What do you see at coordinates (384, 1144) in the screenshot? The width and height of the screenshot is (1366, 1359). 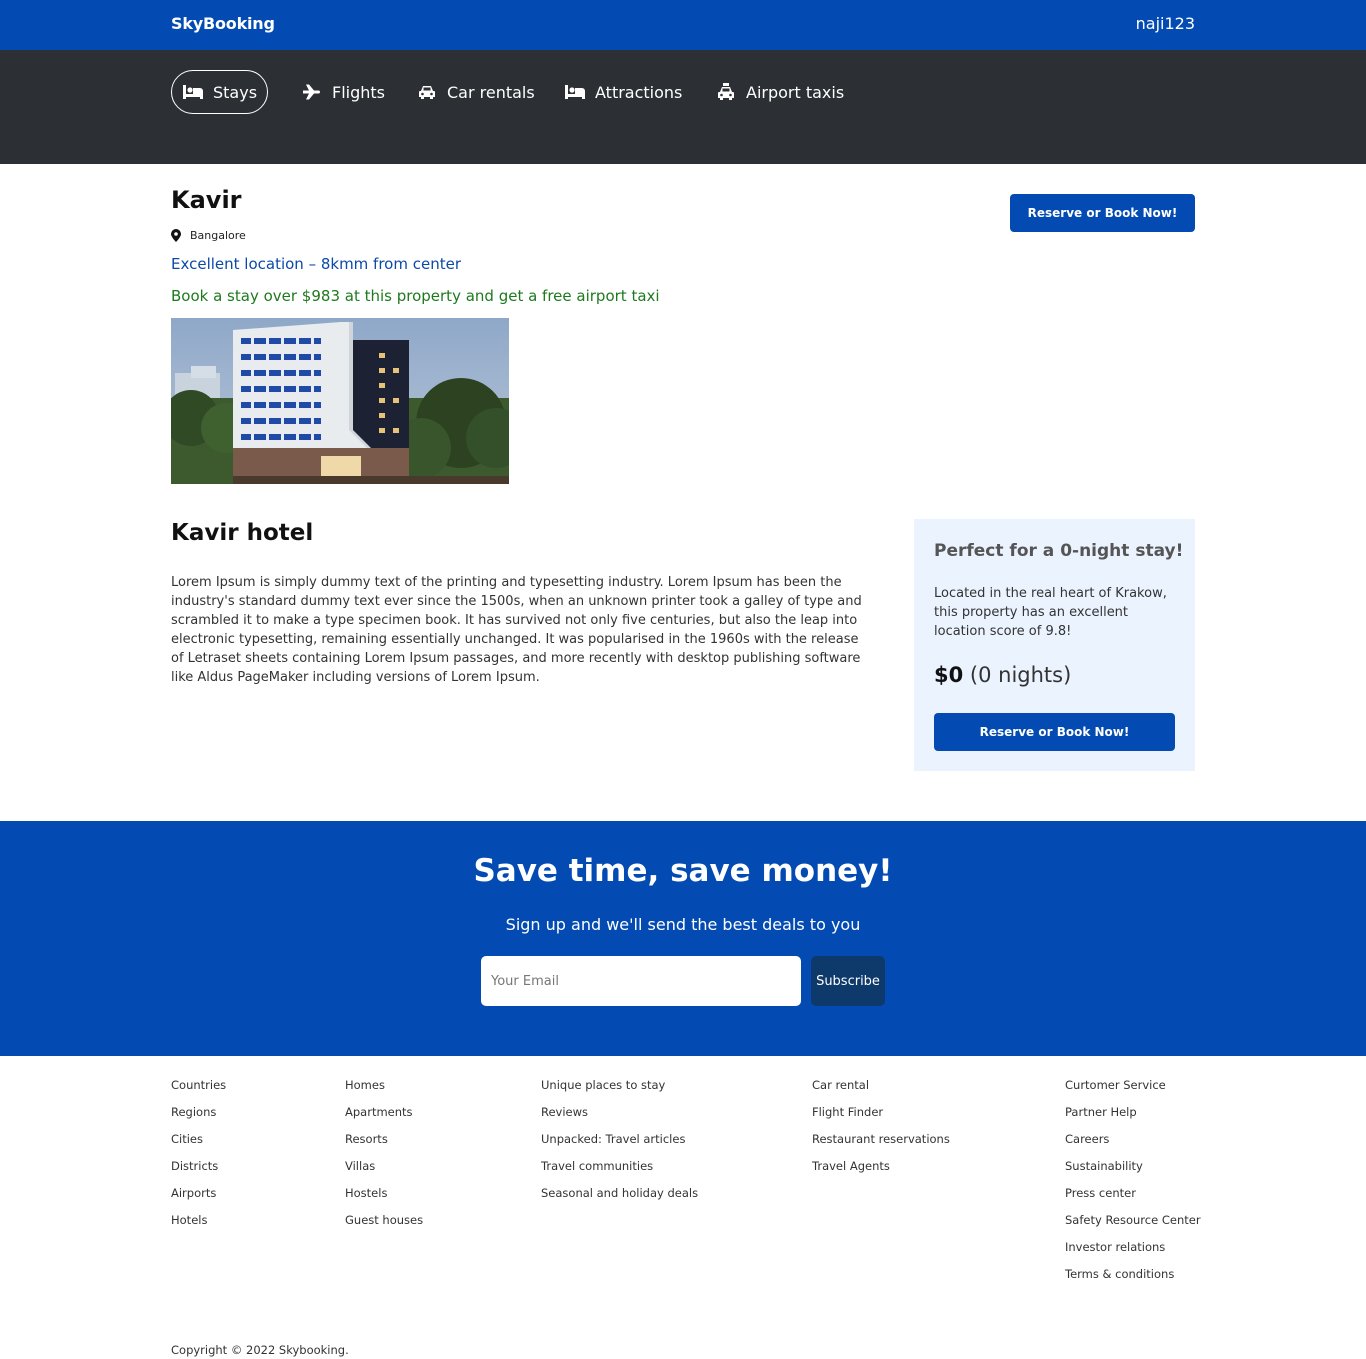 I see `footer-link: Resorts` at bounding box center [384, 1144].